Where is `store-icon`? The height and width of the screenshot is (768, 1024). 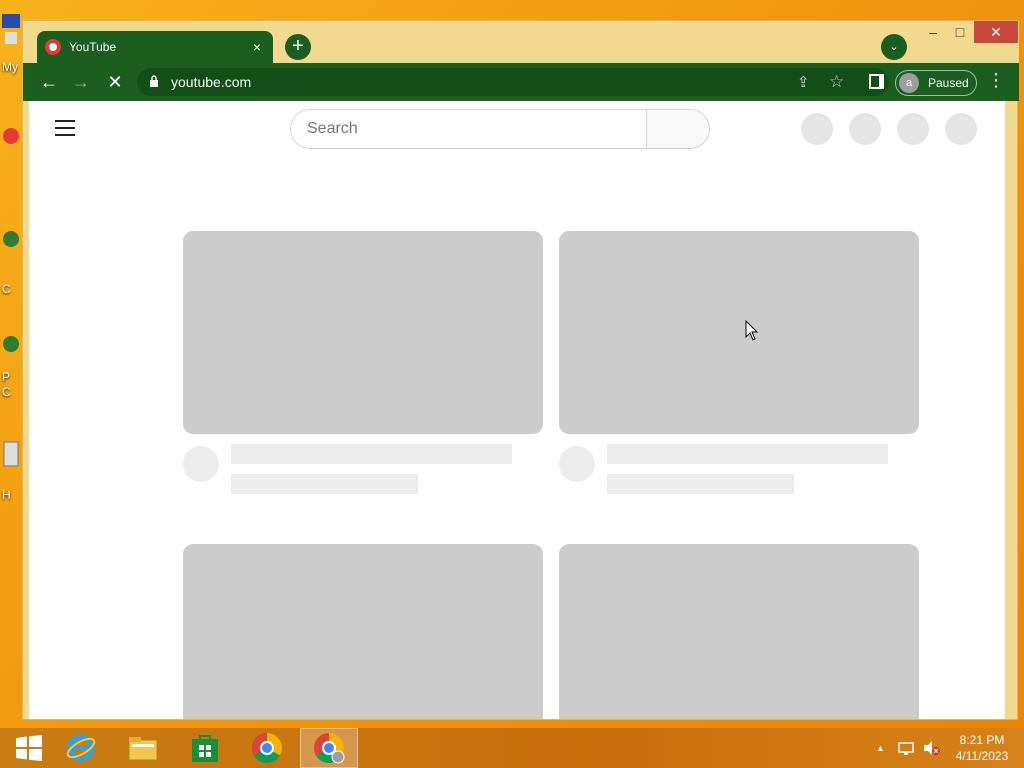
store-icon is located at coordinates (205, 748).